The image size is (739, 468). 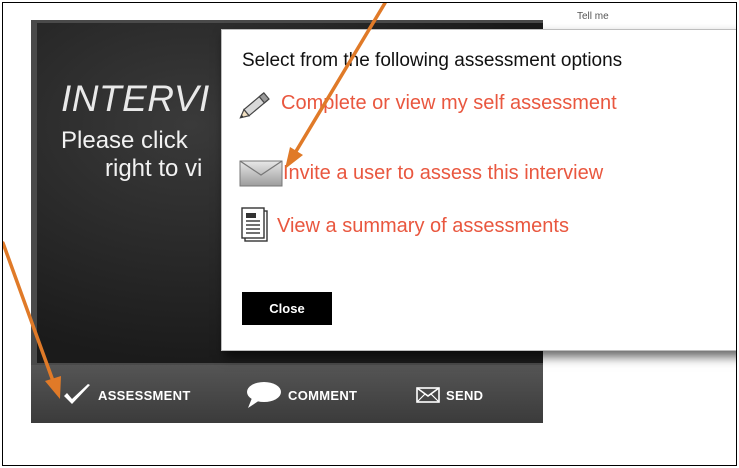 What do you see at coordinates (287, 308) in the screenshot?
I see `close-button: Close` at bounding box center [287, 308].